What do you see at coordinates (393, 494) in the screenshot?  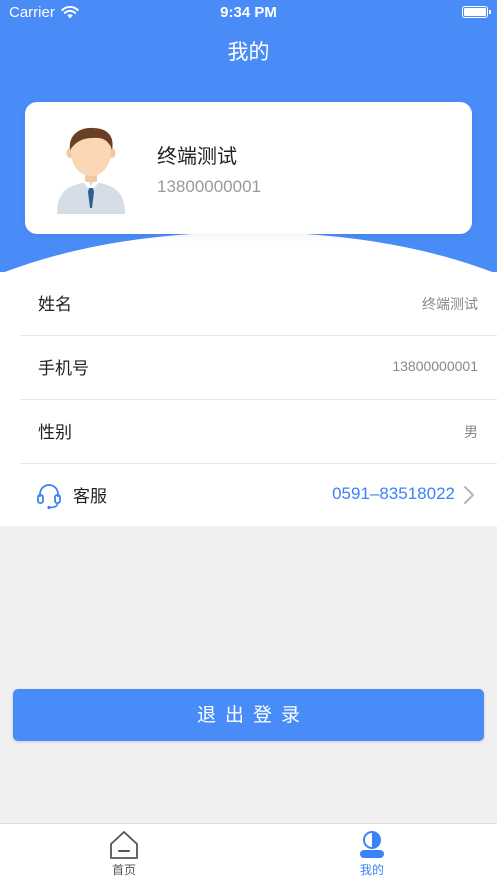 I see `customer-service-phone: 0591–83518022` at bounding box center [393, 494].